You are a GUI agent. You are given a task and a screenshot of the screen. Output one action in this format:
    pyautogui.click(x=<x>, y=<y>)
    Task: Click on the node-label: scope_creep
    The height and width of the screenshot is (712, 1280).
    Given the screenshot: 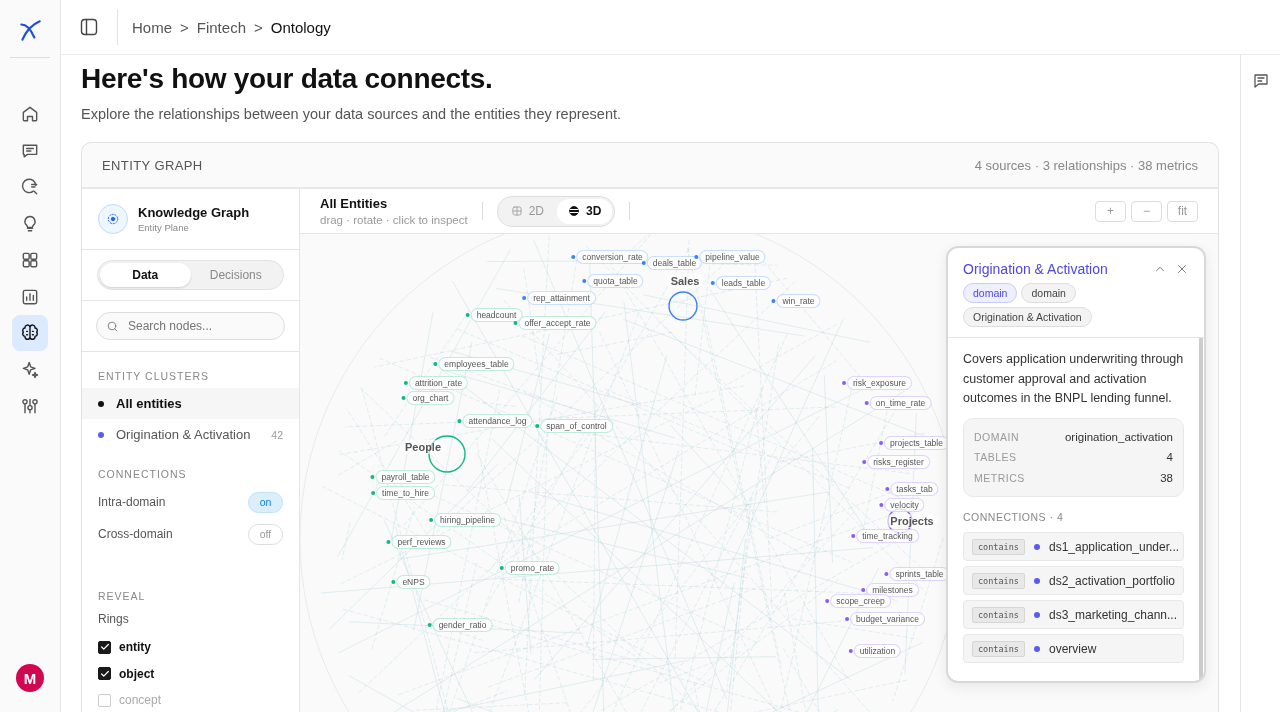 What is the action you would take?
    pyautogui.click(x=860, y=601)
    